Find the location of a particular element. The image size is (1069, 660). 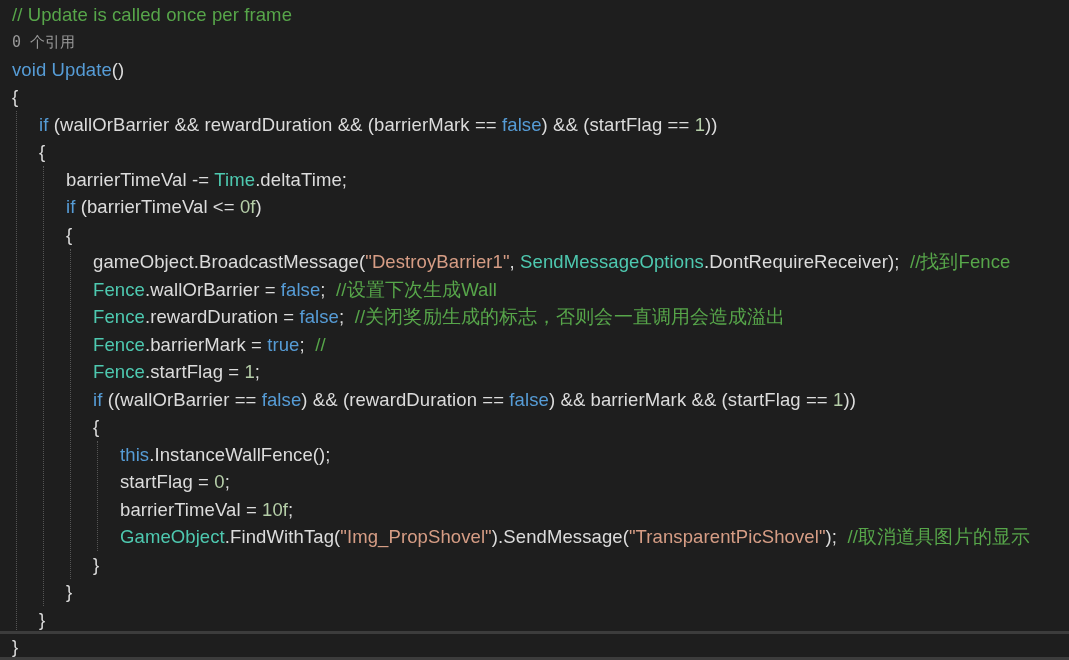

code-text: .startFlag = is located at coordinates (192, 372).